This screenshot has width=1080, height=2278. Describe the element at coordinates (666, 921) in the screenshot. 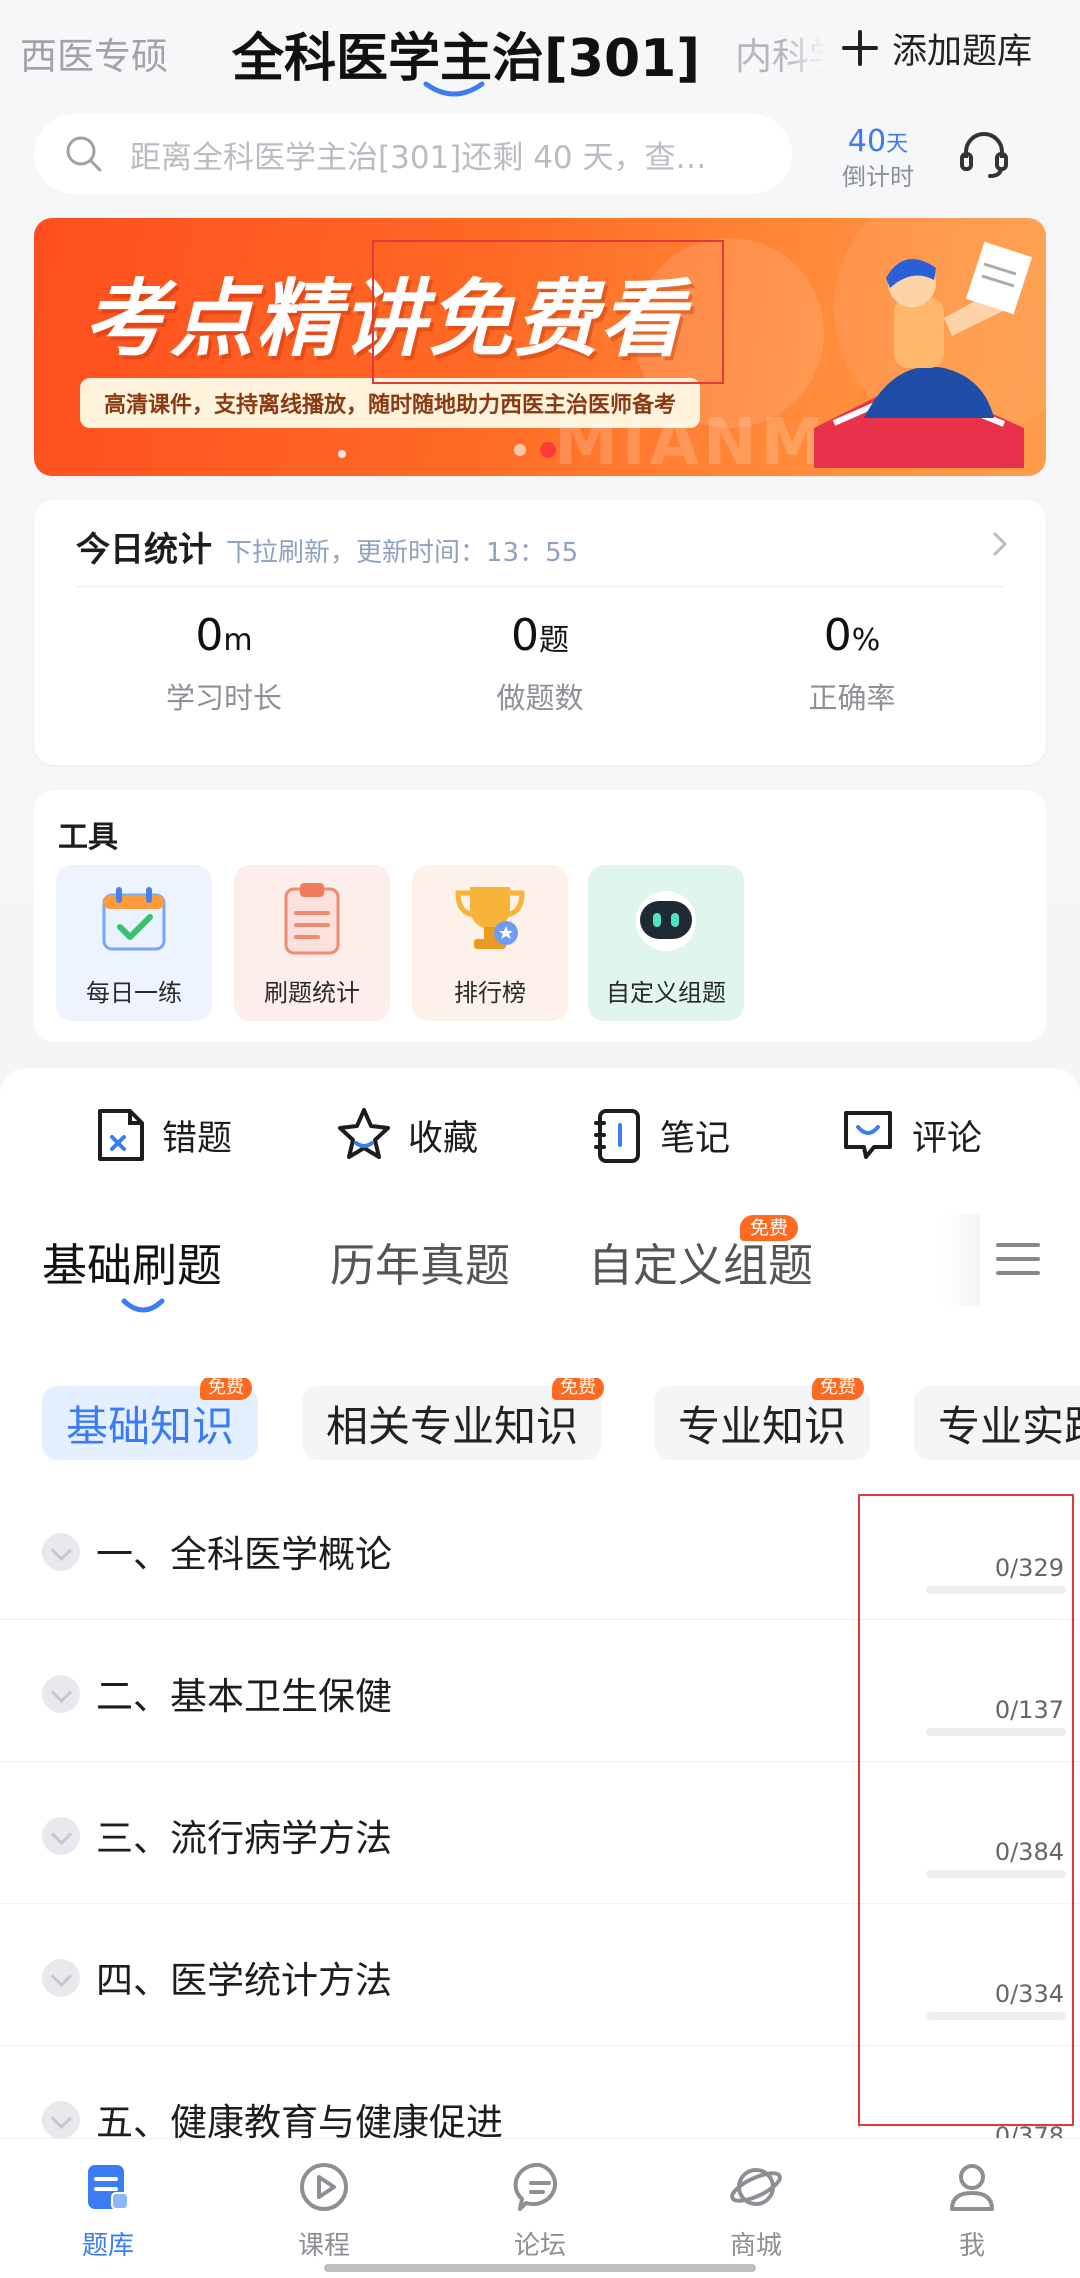

I see `robot-icon` at that location.